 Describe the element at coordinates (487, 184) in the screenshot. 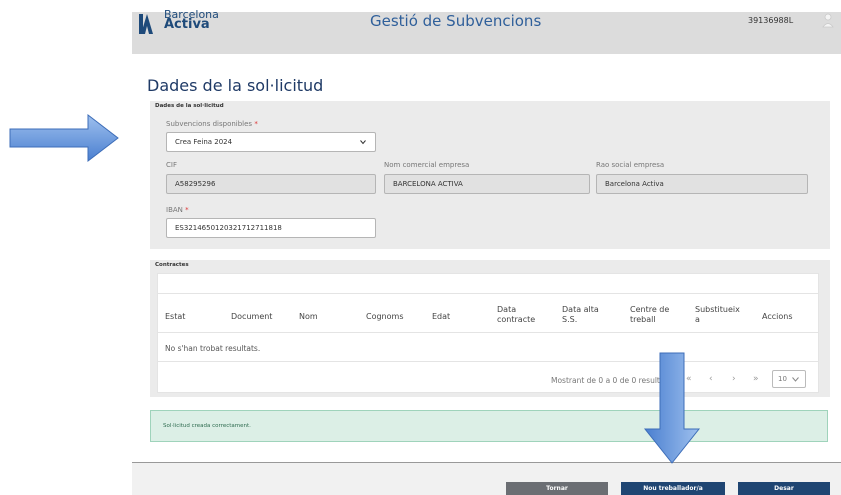

I see `nom-comercial-field: BARCELONA ACTIVA` at that location.